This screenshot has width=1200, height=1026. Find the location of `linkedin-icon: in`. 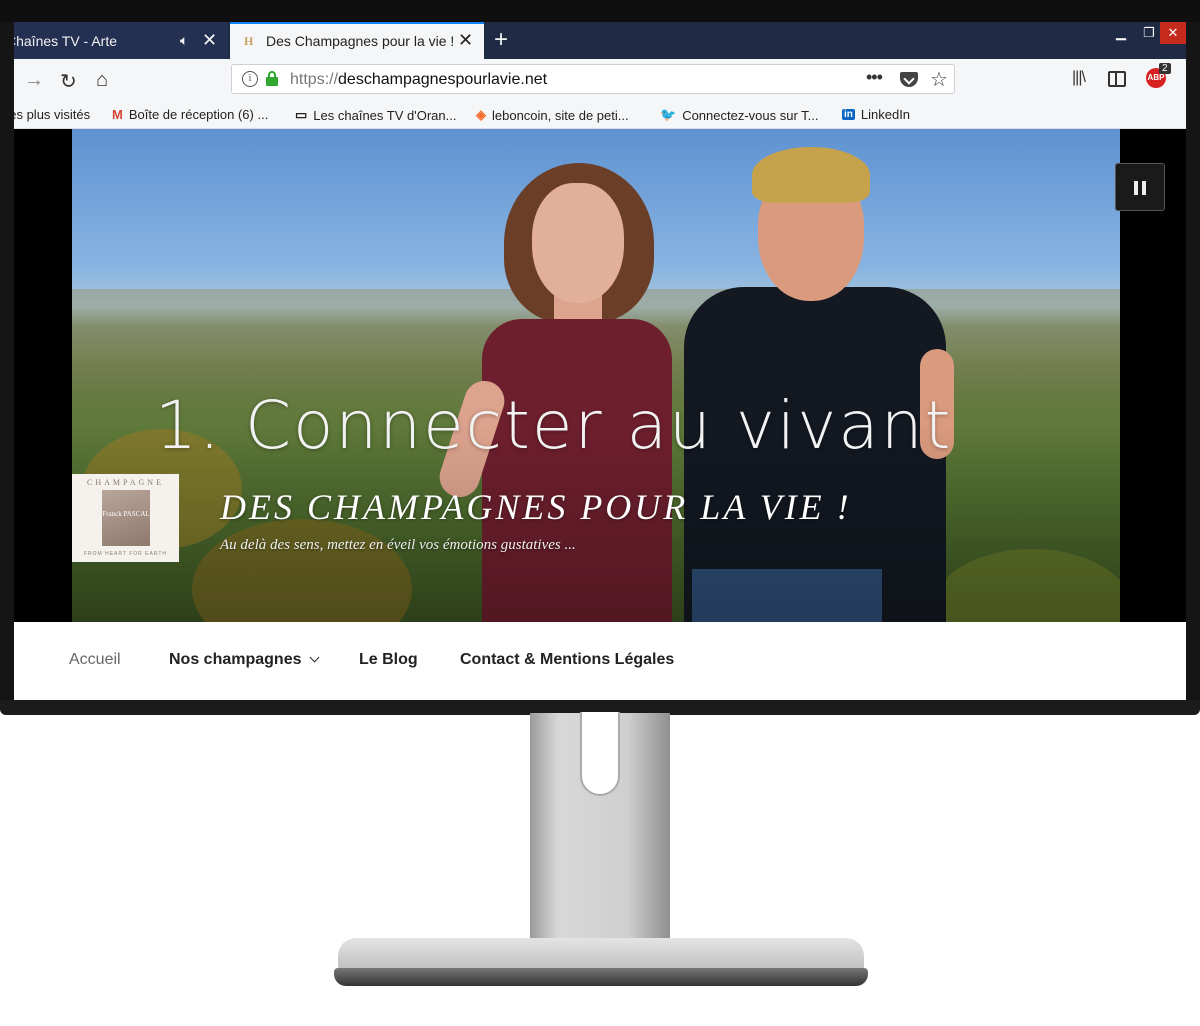

linkedin-icon: in is located at coordinates (848, 114).